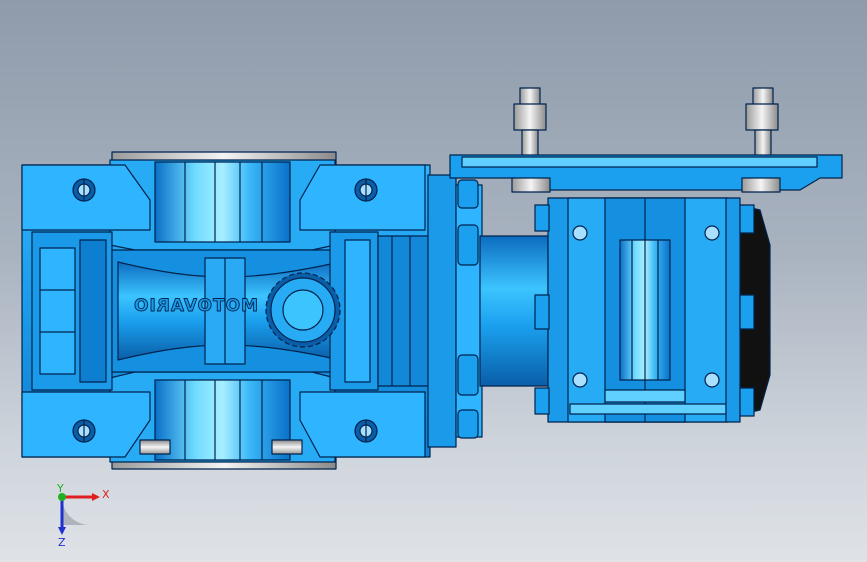 The width and height of the screenshot is (867, 562). Describe the element at coordinates (62, 542) in the screenshot. I see `triad-z-label: Z` at that location.